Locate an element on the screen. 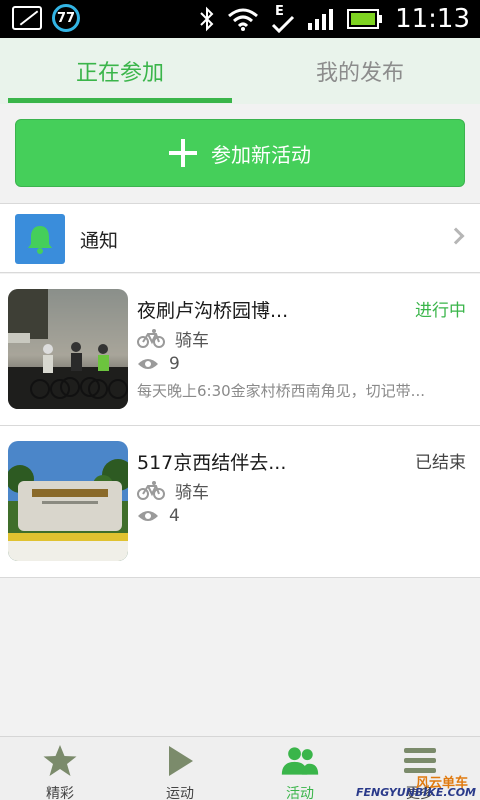 The height and width of the screenshot is (800, 480). people-icon is located at coordinates (300, 761).